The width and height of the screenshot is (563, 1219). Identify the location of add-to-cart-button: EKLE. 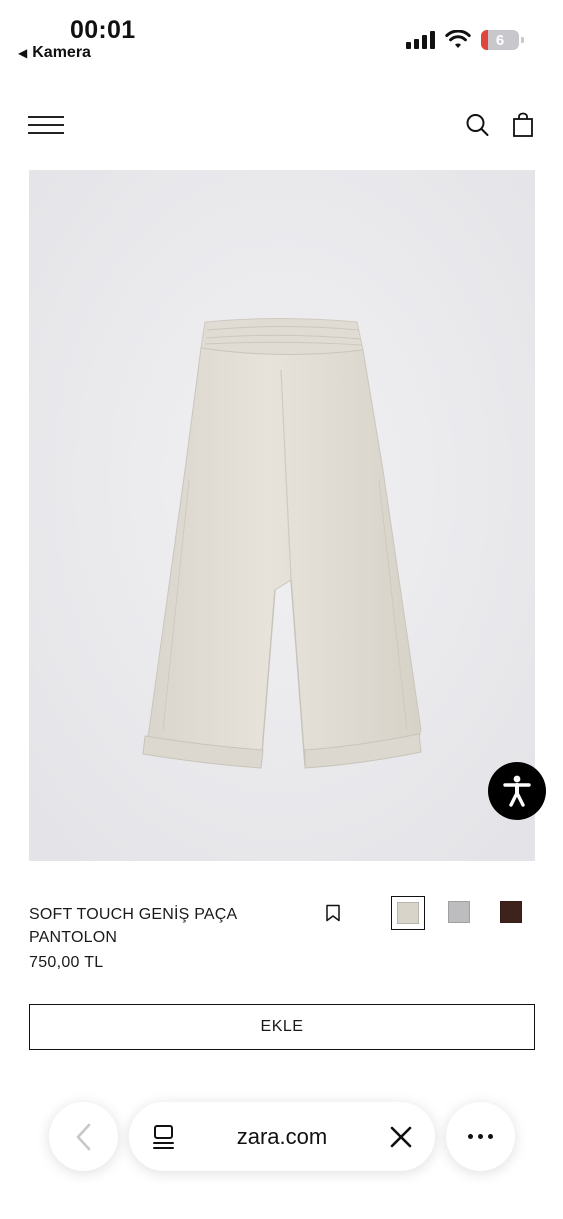
(282, 1027).